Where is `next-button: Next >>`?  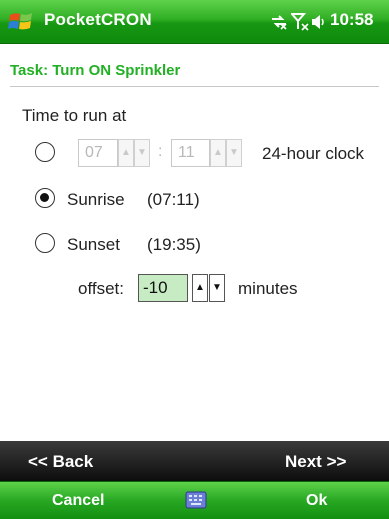 next-button: Next >> is located at coordinates (315, 462).